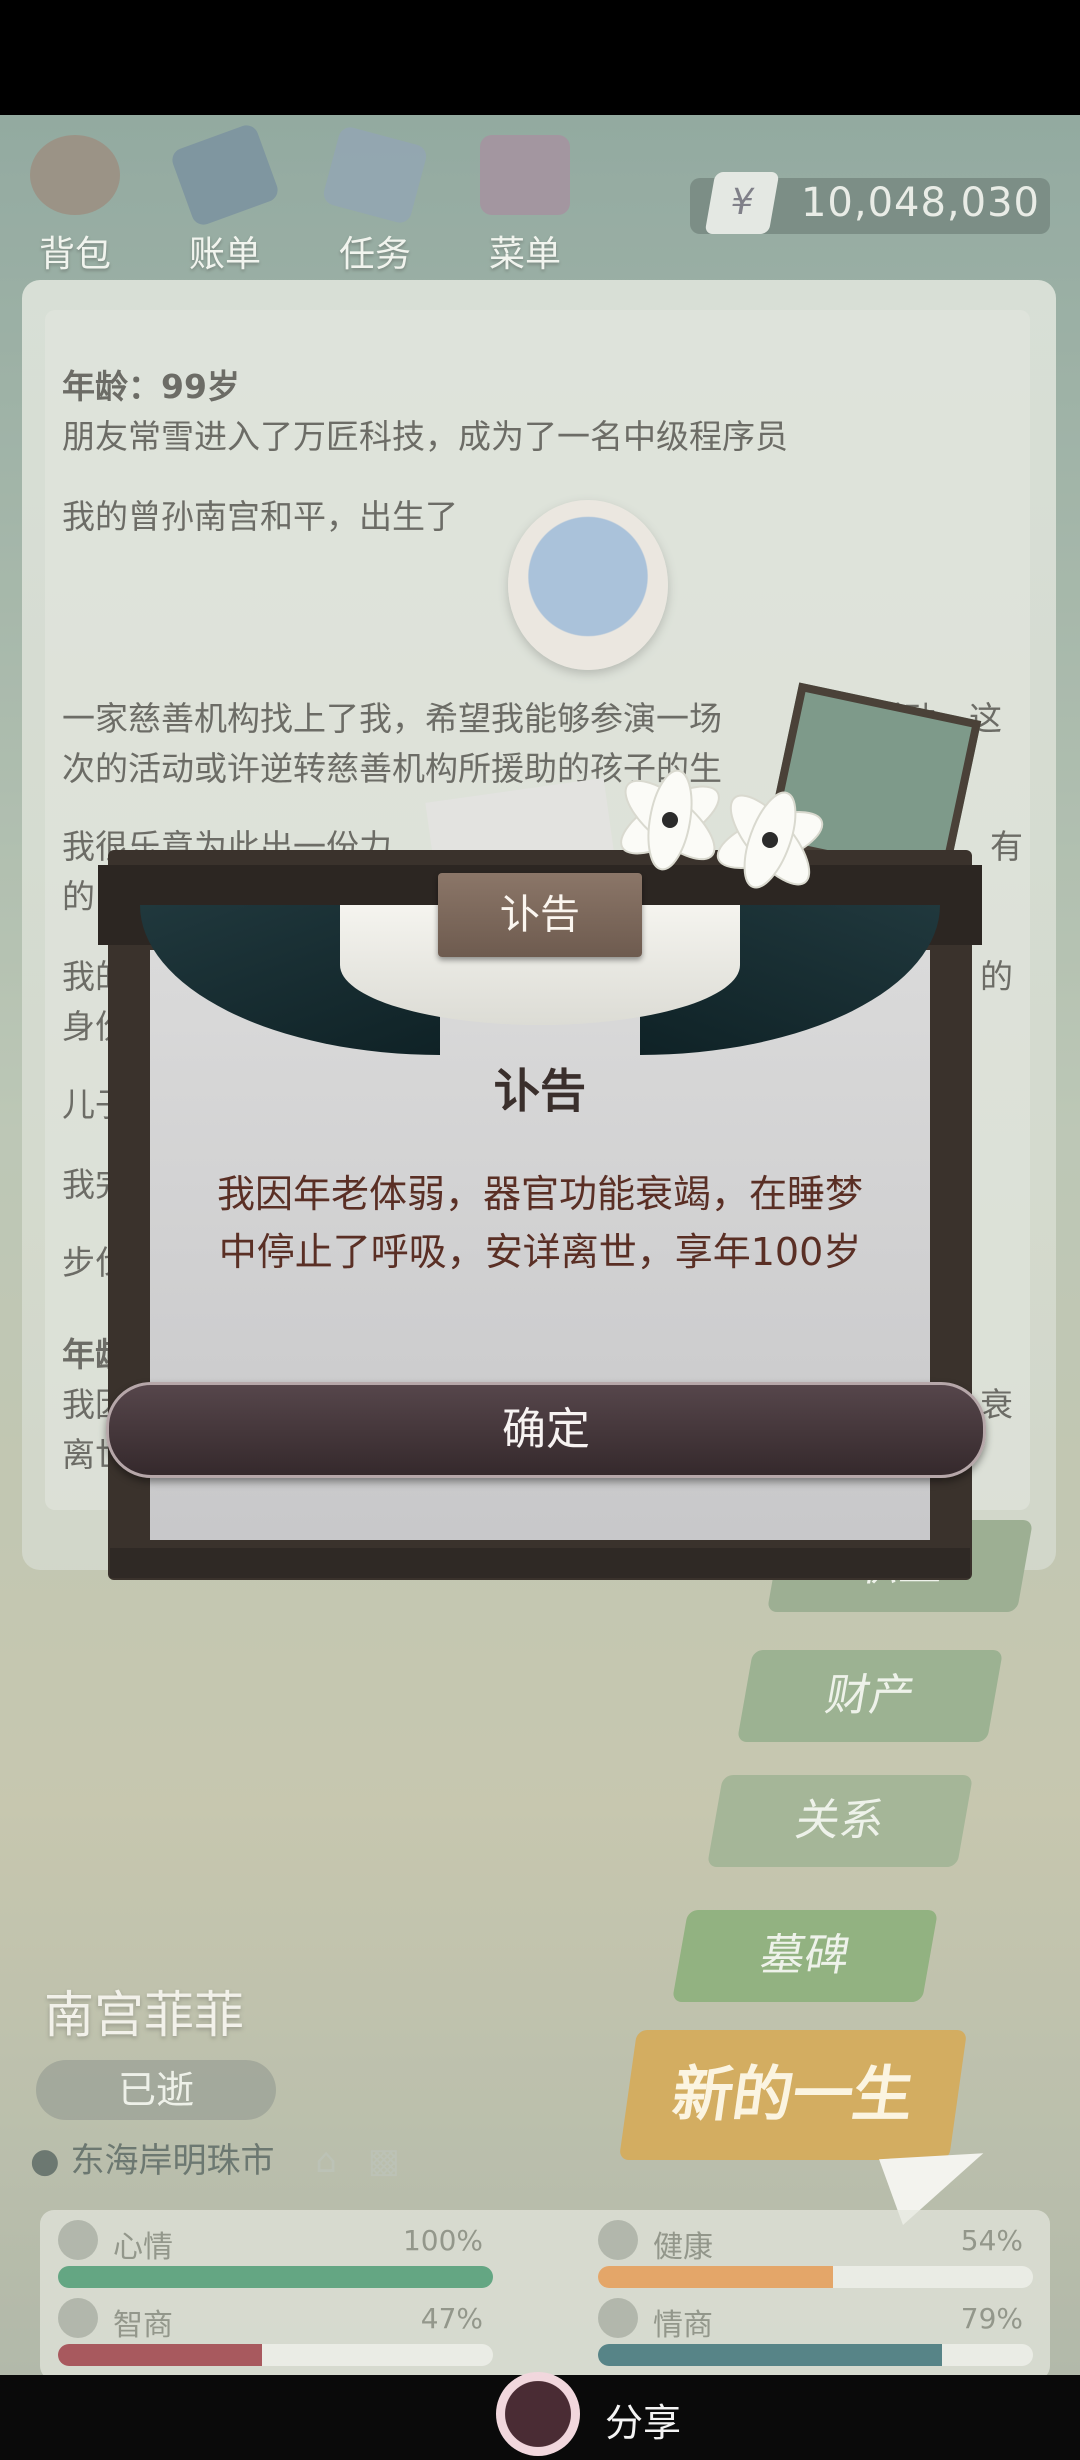  Describe the element at coordinates (540, 1091) in the screenshot. I see `obituary-title: 讣告` at that location.